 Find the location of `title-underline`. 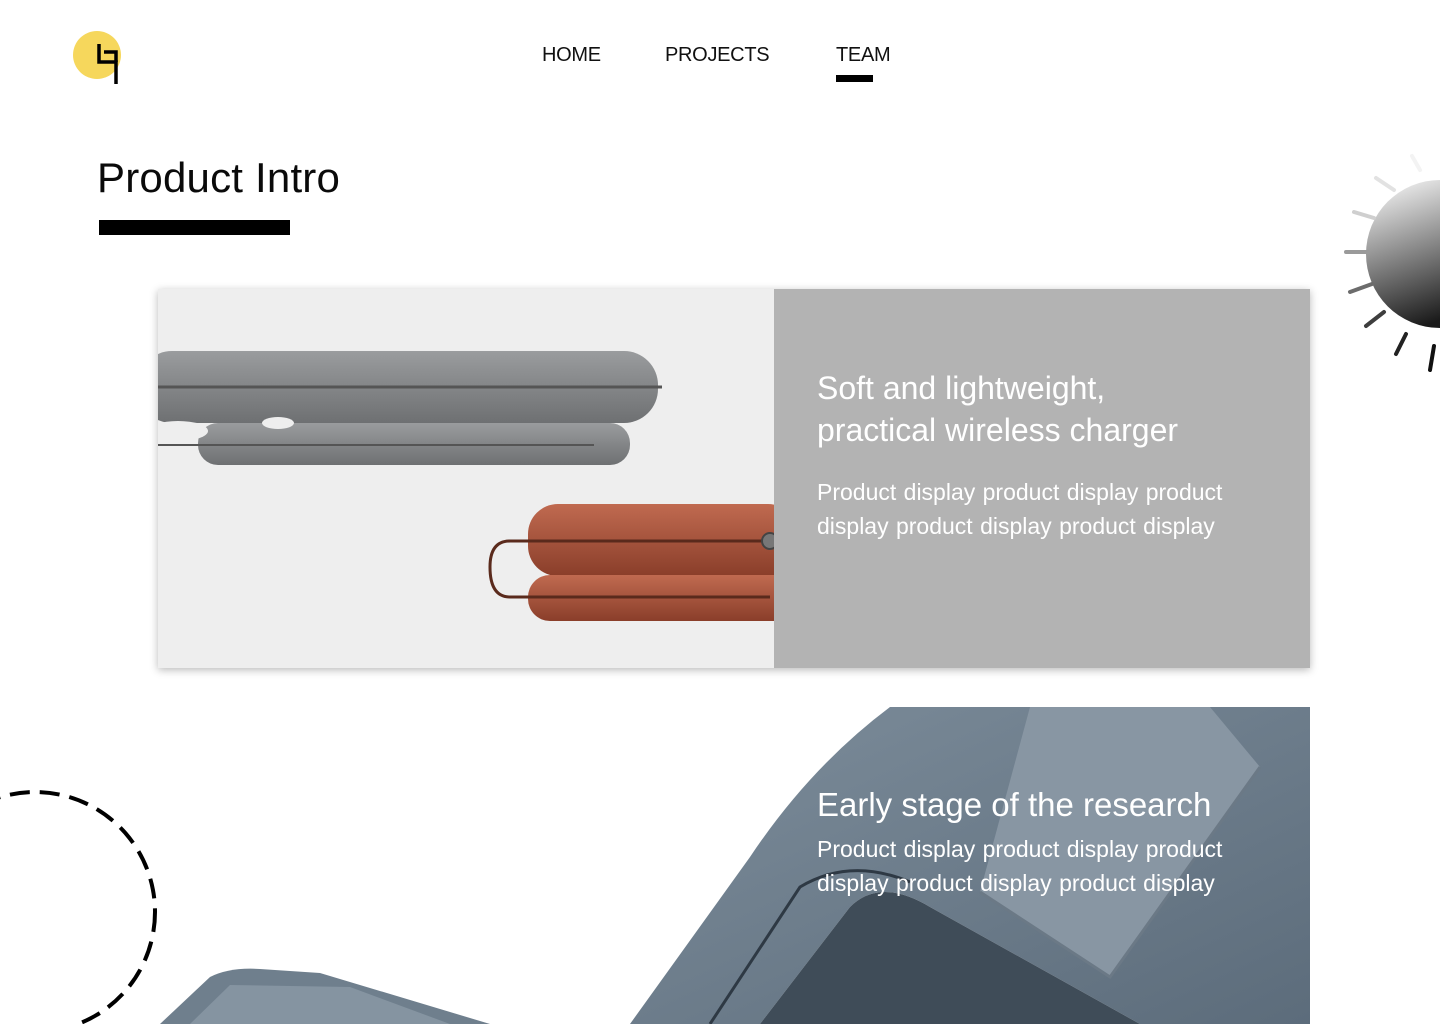

title-underline is located at coordinates (194, 227).